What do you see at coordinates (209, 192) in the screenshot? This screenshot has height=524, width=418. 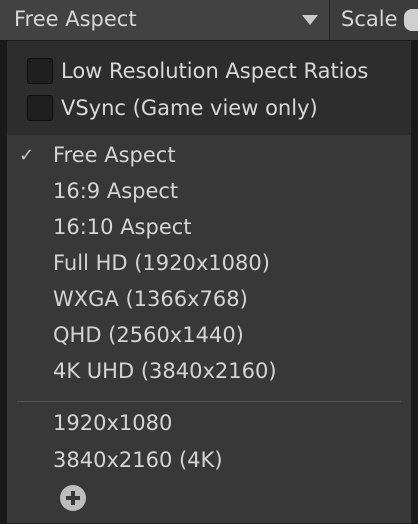 I see `aspect-item-16-9: 16:9 Aspect` at bounding box center [209, 192].